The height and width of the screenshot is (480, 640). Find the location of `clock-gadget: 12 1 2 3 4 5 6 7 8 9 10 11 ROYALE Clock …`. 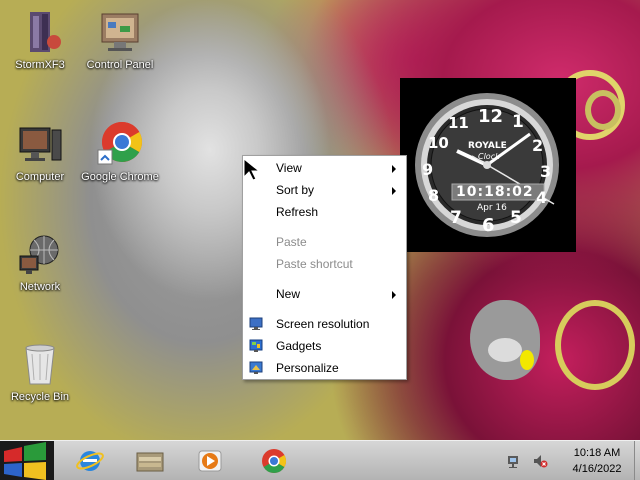

clock-gadget: 12 1 2 3 4 5 6 7 8 9 10 11 ROYALE Clock … is located at coordinates (488, 165).